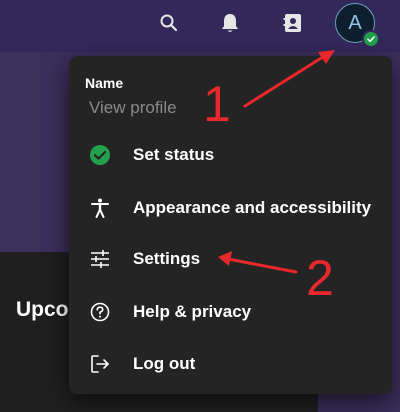  What do you see at coordinates (230, 23) in the screenshot?
I see `bell-icon` at bounding box center [230, 23].